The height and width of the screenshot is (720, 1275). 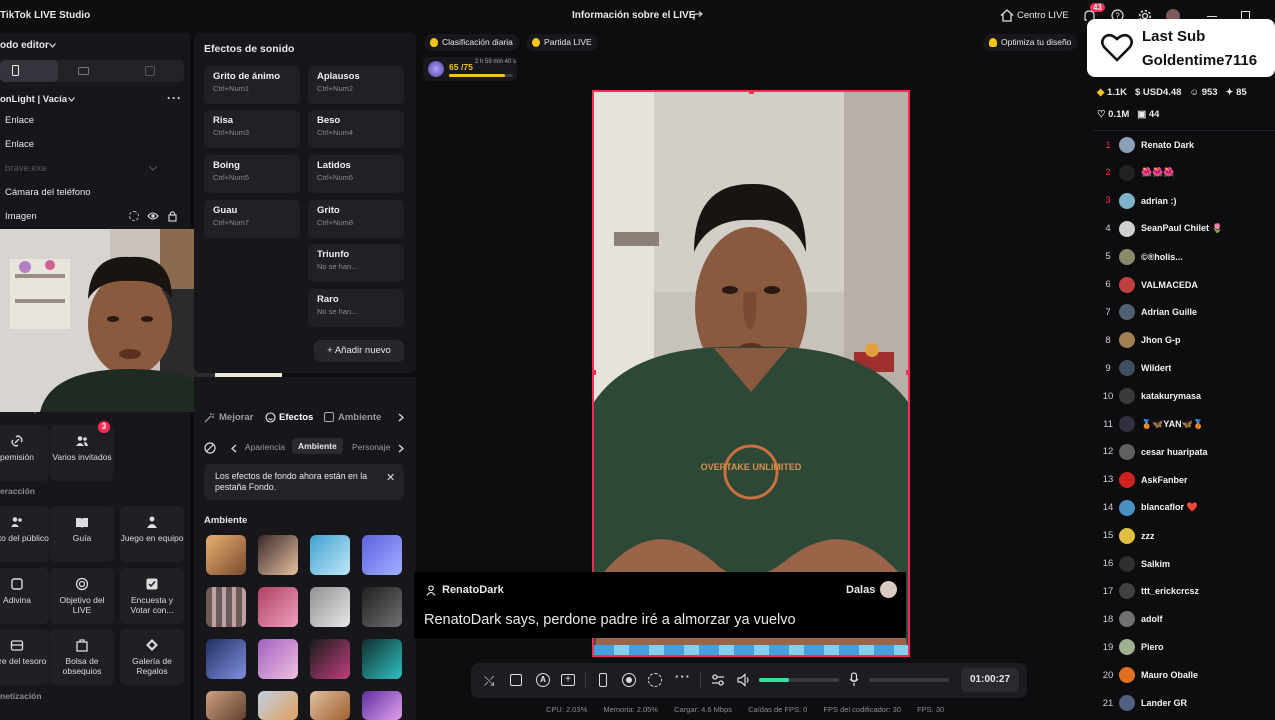 I want to click on live-goal-widget: 65 /75 2 h 59 min 40 s, so click(x=470, y=69).